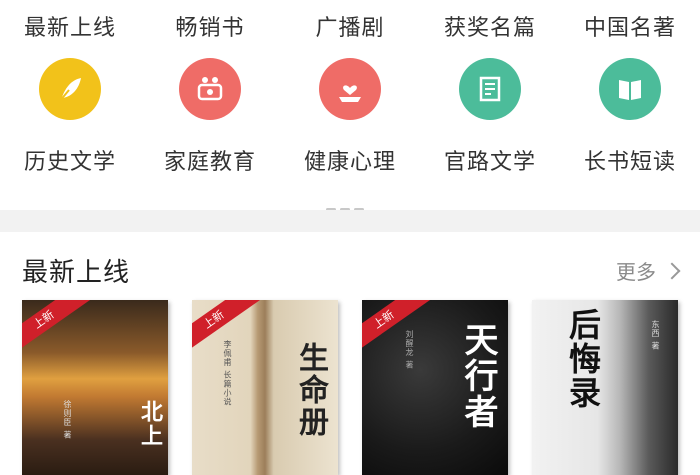 The image size is (700, 475). I want to click on book-author-text: 李佩甫 长篇小说, so click(227, 373).